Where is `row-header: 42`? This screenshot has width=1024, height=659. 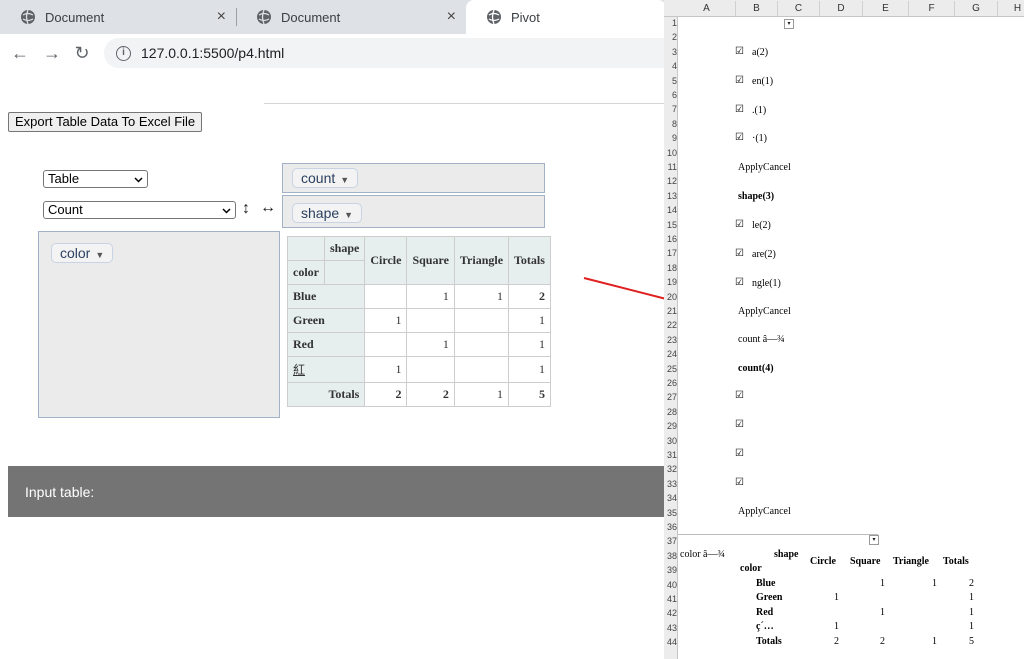
row-header: 42 is located at coordinates (671, 613).